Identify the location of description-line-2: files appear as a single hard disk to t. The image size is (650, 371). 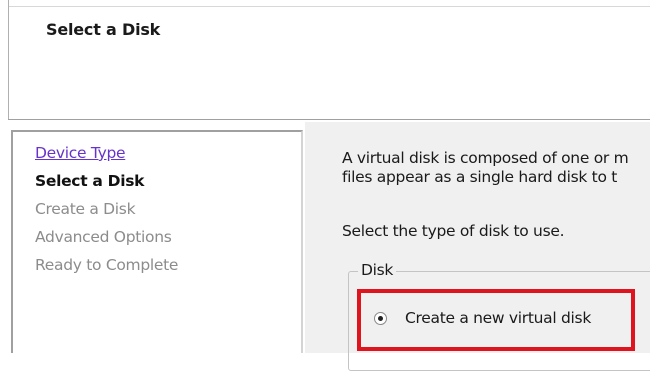
(480, 177).